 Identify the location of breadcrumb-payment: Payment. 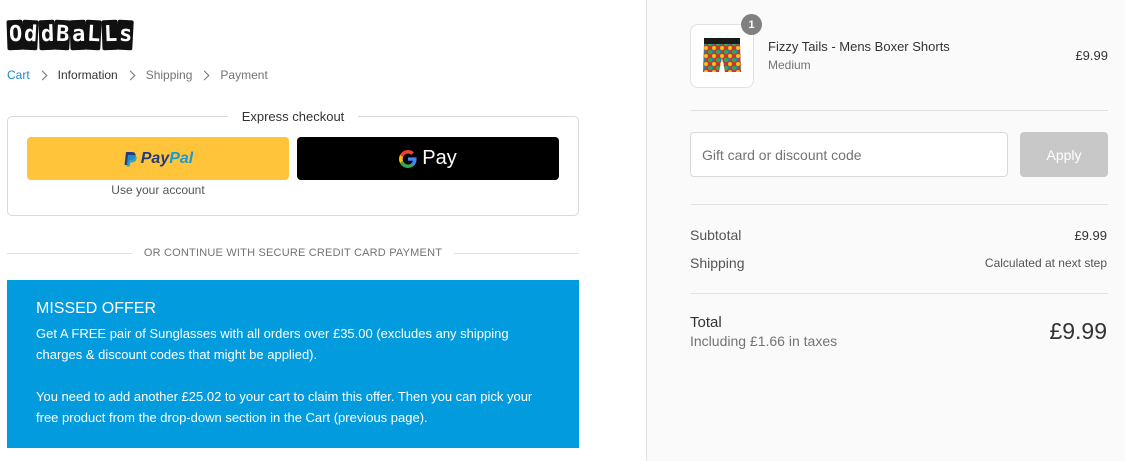
(244, 75).